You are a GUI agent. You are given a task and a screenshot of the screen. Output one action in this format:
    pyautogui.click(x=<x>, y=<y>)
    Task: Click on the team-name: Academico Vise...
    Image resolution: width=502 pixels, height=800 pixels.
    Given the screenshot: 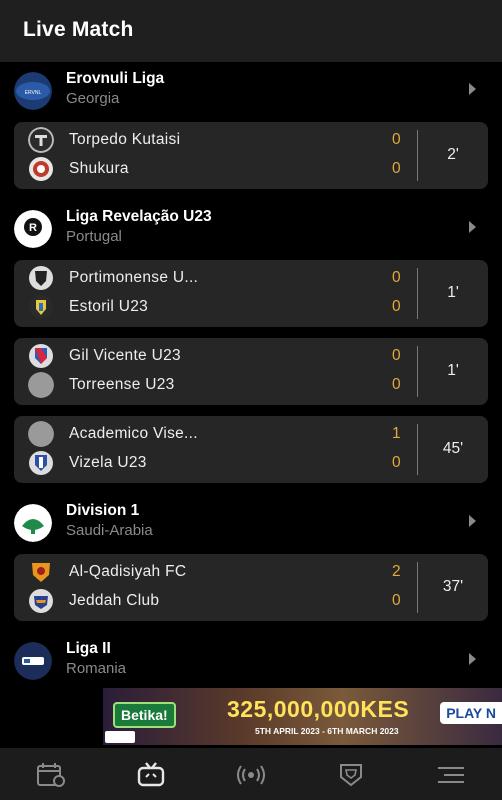 What is the action you would take?
    pyautogui.click(x=133, y=433)
    